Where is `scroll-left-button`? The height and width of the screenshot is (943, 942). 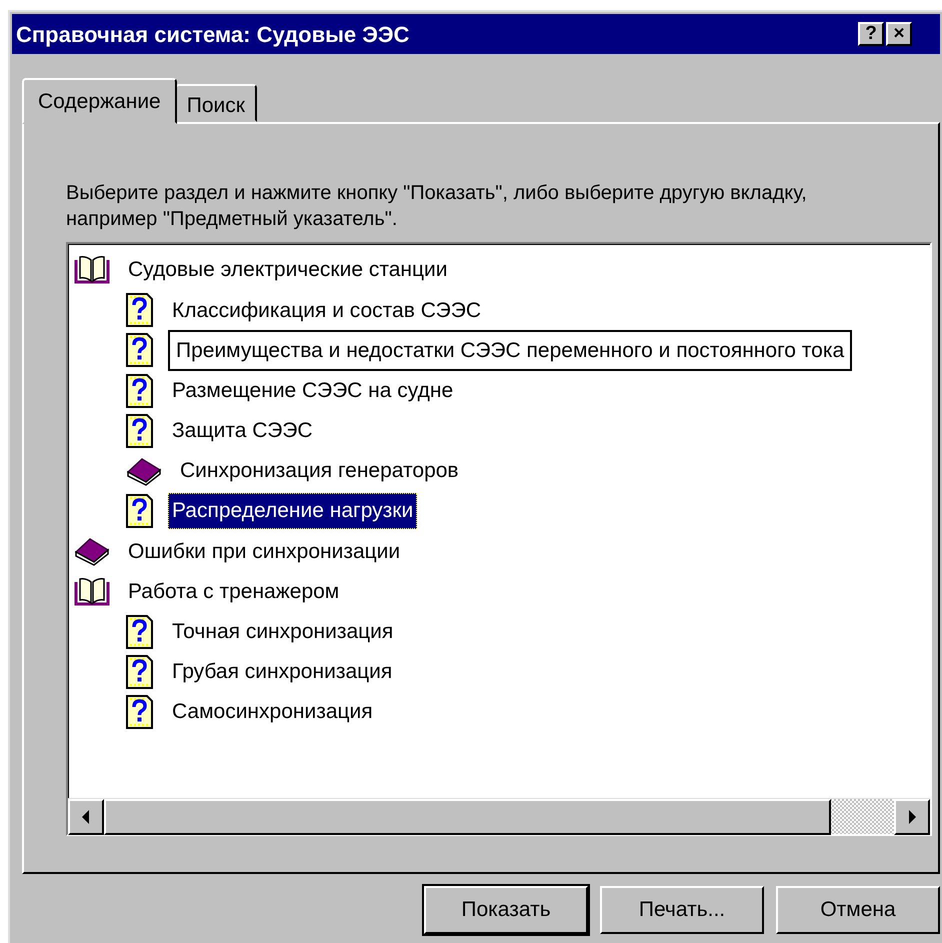 scroll-left-button is located at coordinates (86, 817).